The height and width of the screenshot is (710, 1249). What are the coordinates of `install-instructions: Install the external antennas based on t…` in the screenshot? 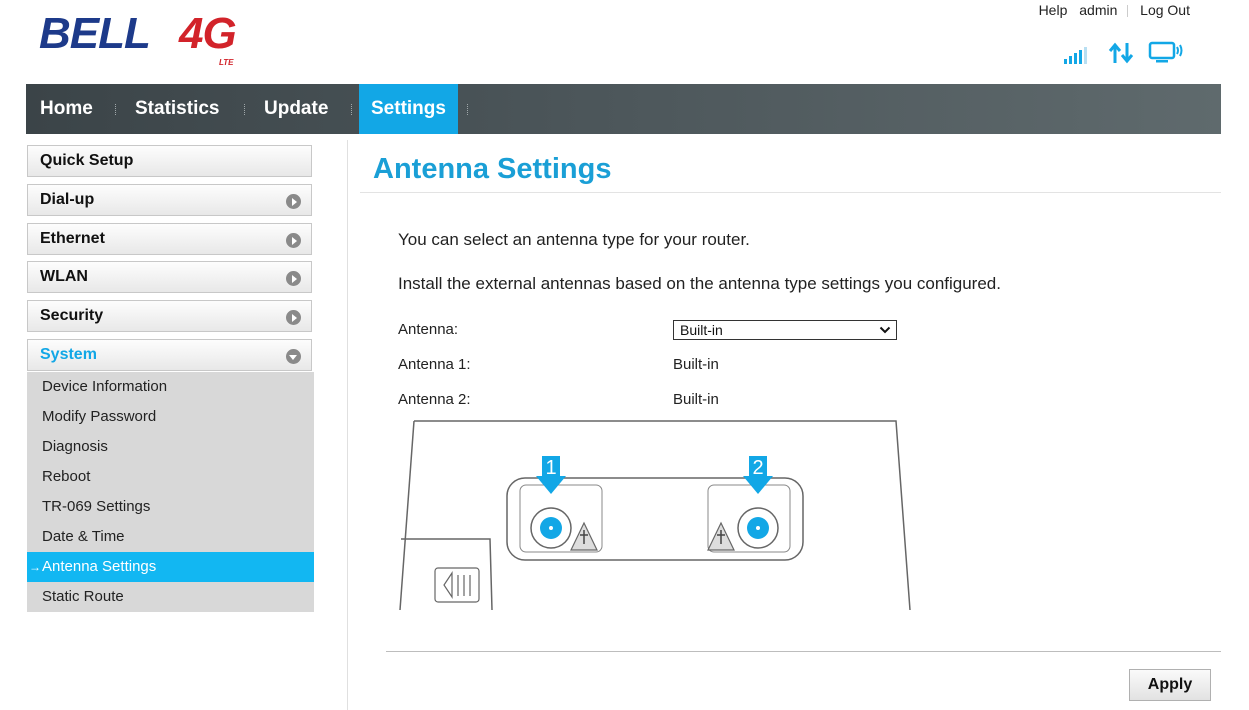 It's located at (699, 283).